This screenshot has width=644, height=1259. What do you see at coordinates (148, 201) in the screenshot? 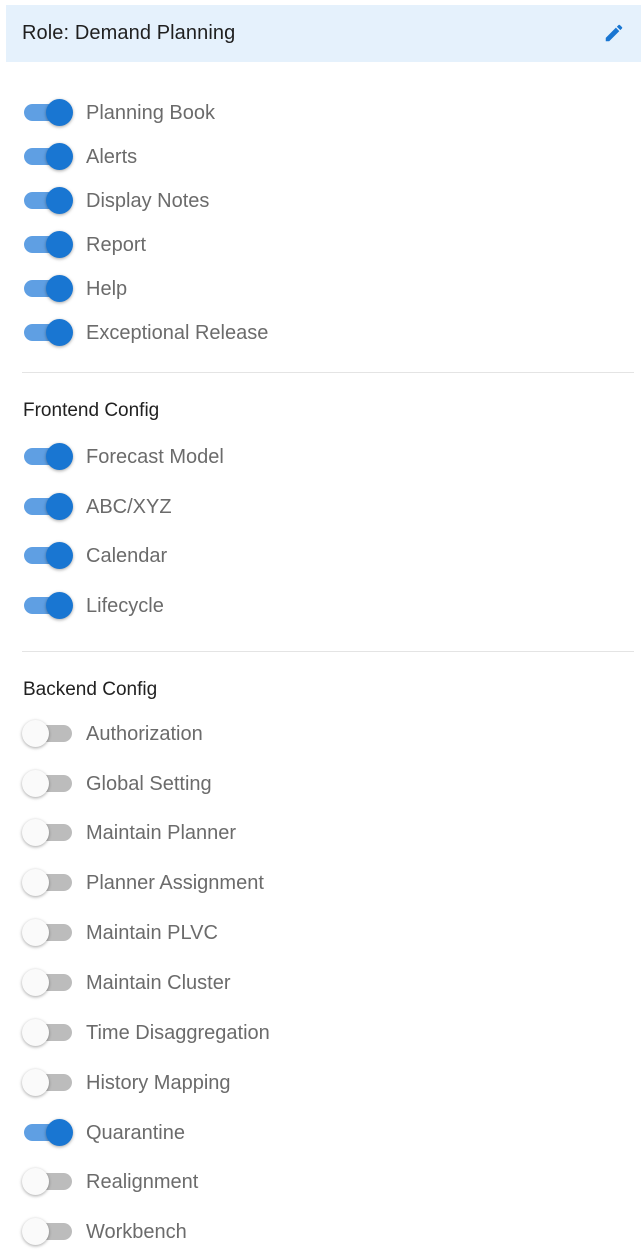
I see `toggle-label: Display Notes` at bounding box center [148, 201].